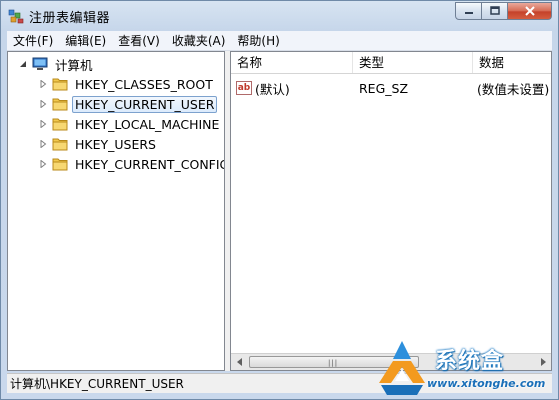 The height and width of the screenshot is (400, 559). What do you see at coordinates (413, 62) in the screenshot?
I see `column-header-type: 类型` at bounding box center [413, 62].